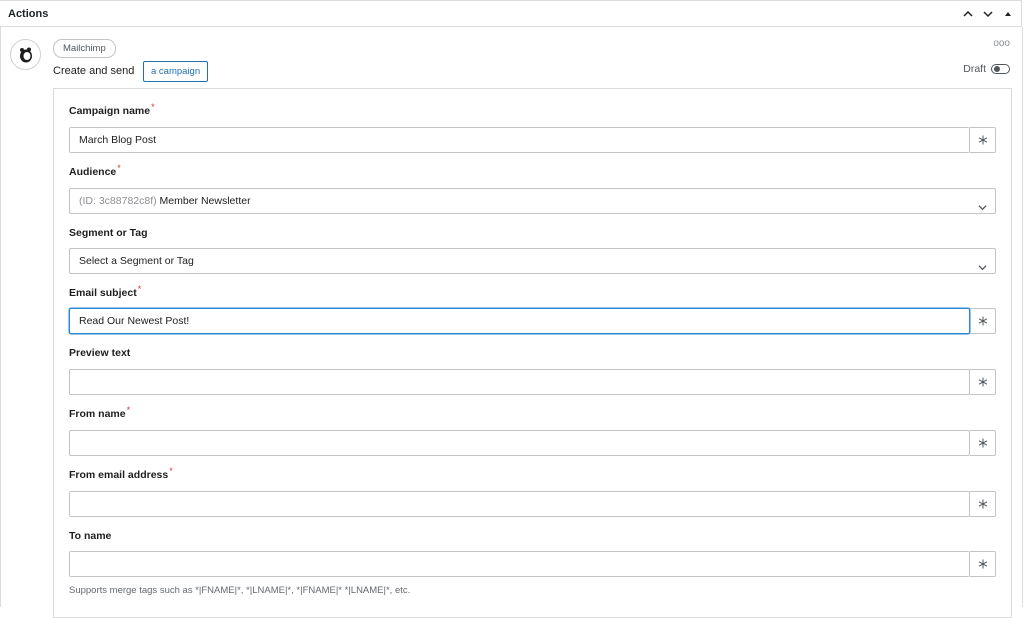 The height and width of the screenshot is (618, 1024). What do you see at coordinates (532, 261) in the screenshot?
I see `segment-select: Select a Segment or Tag` at bounding box center [532, 261].